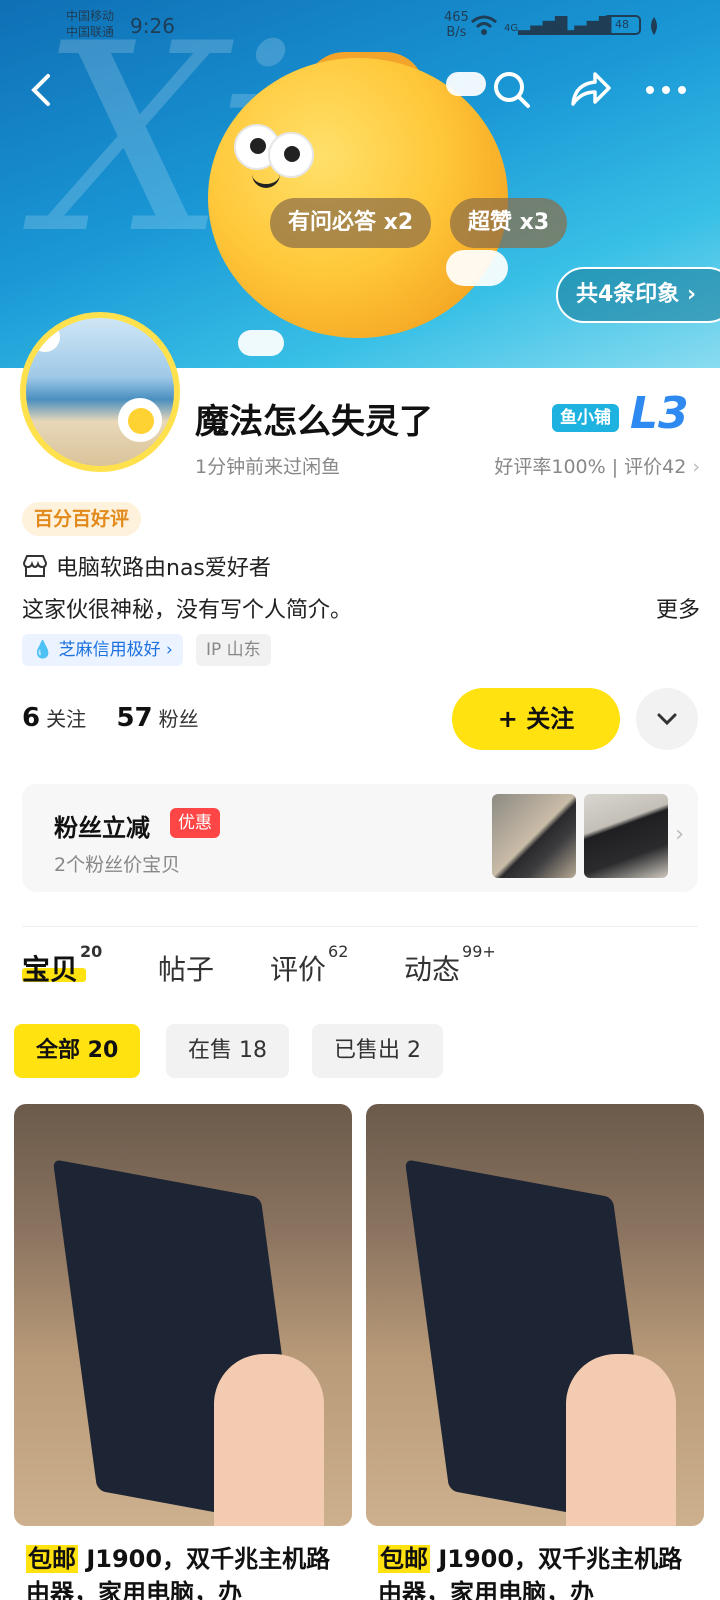 This screenshot has height=1600, width=720. Describe the element at coordinates (90, 24) in the screenshot. I see `carrier-labels: 中国移动 中国联通` at that location.